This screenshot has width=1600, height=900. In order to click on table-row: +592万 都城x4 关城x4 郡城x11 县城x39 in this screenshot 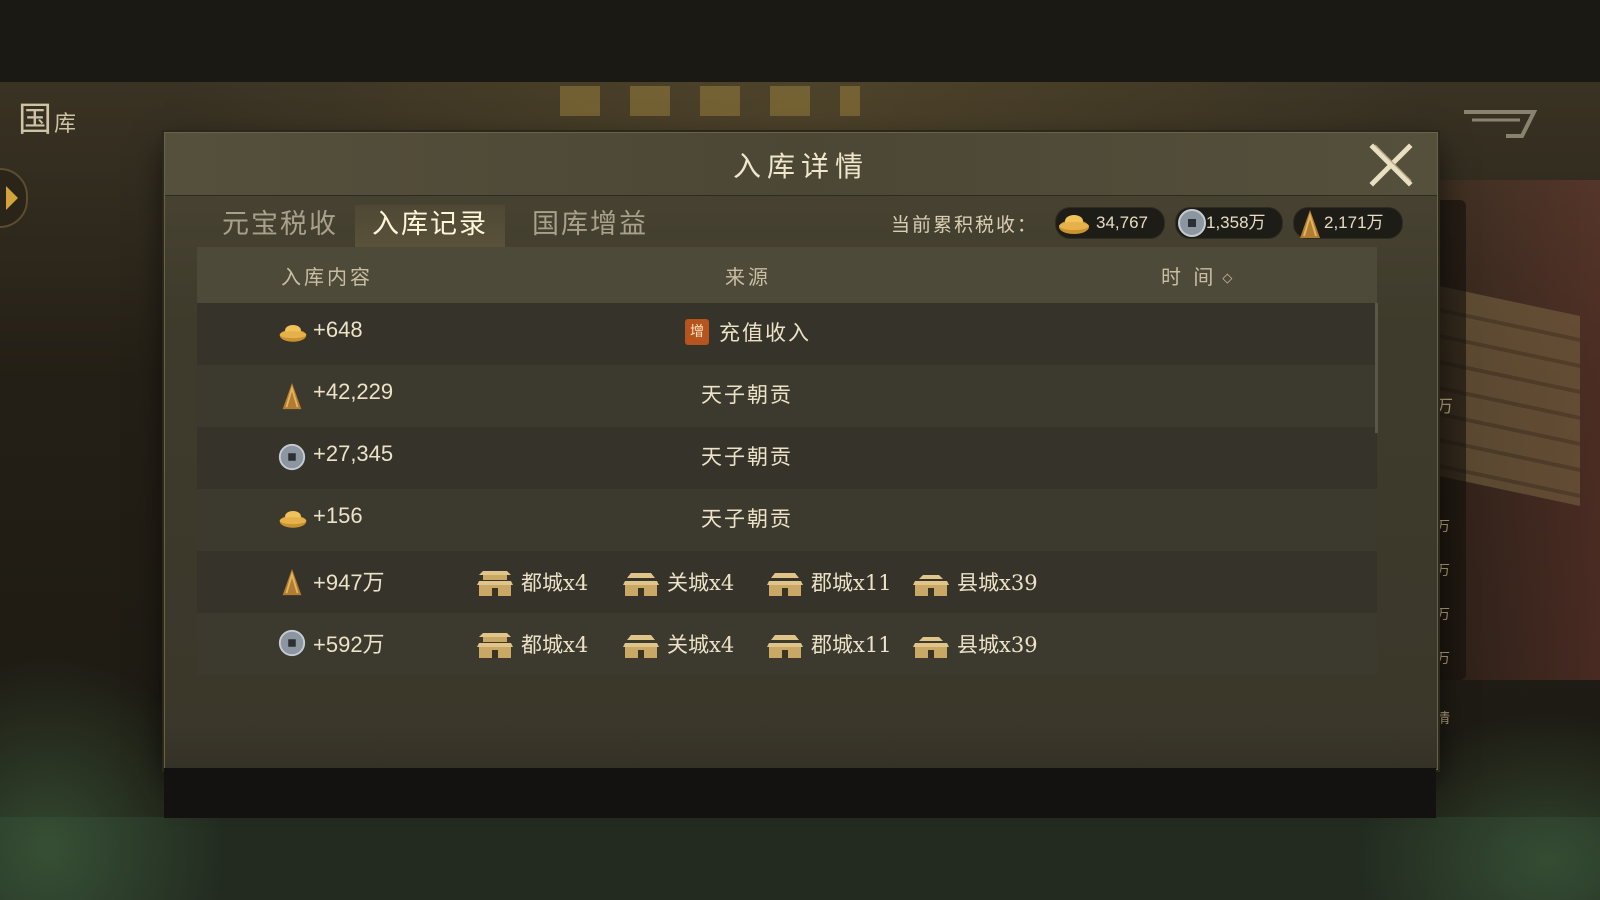, I will do `click(787, 644)`.